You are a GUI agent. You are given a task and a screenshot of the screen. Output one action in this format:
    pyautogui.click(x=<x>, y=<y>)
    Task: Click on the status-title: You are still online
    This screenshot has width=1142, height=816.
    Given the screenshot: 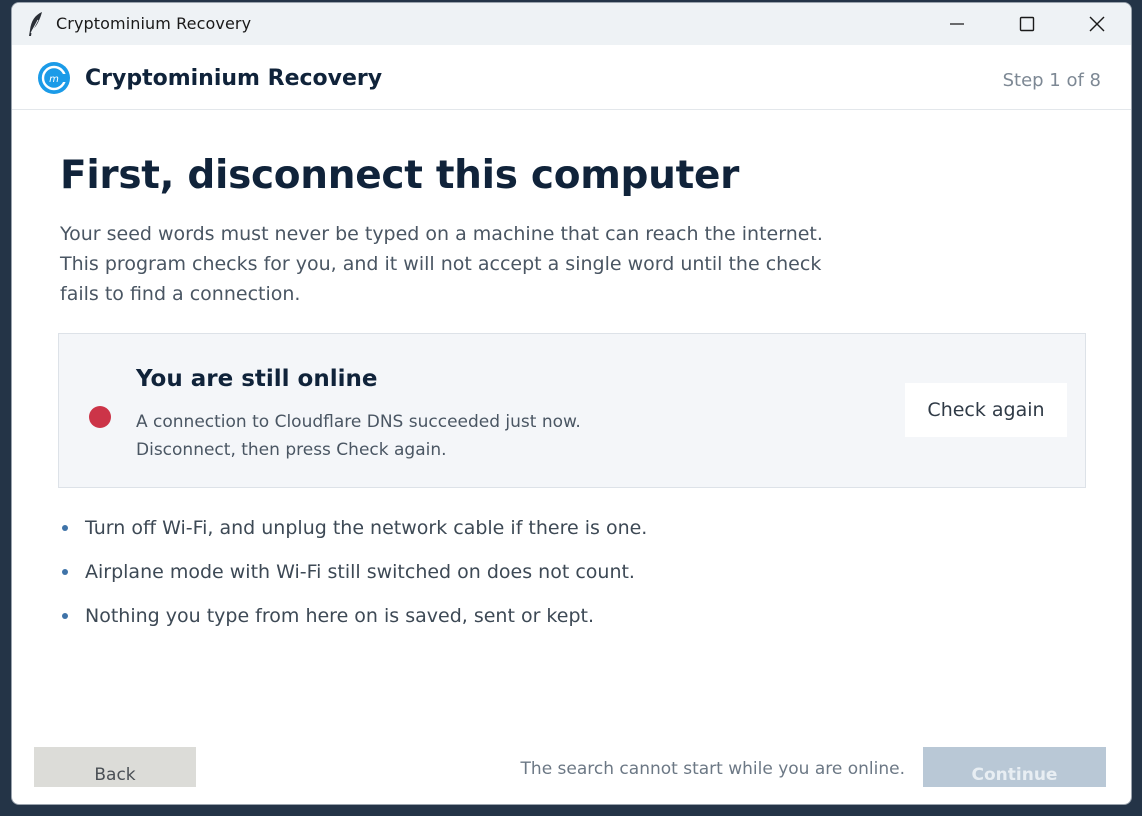 What is the action you would take?
    pyautogui.click(x=257, y=379)
    